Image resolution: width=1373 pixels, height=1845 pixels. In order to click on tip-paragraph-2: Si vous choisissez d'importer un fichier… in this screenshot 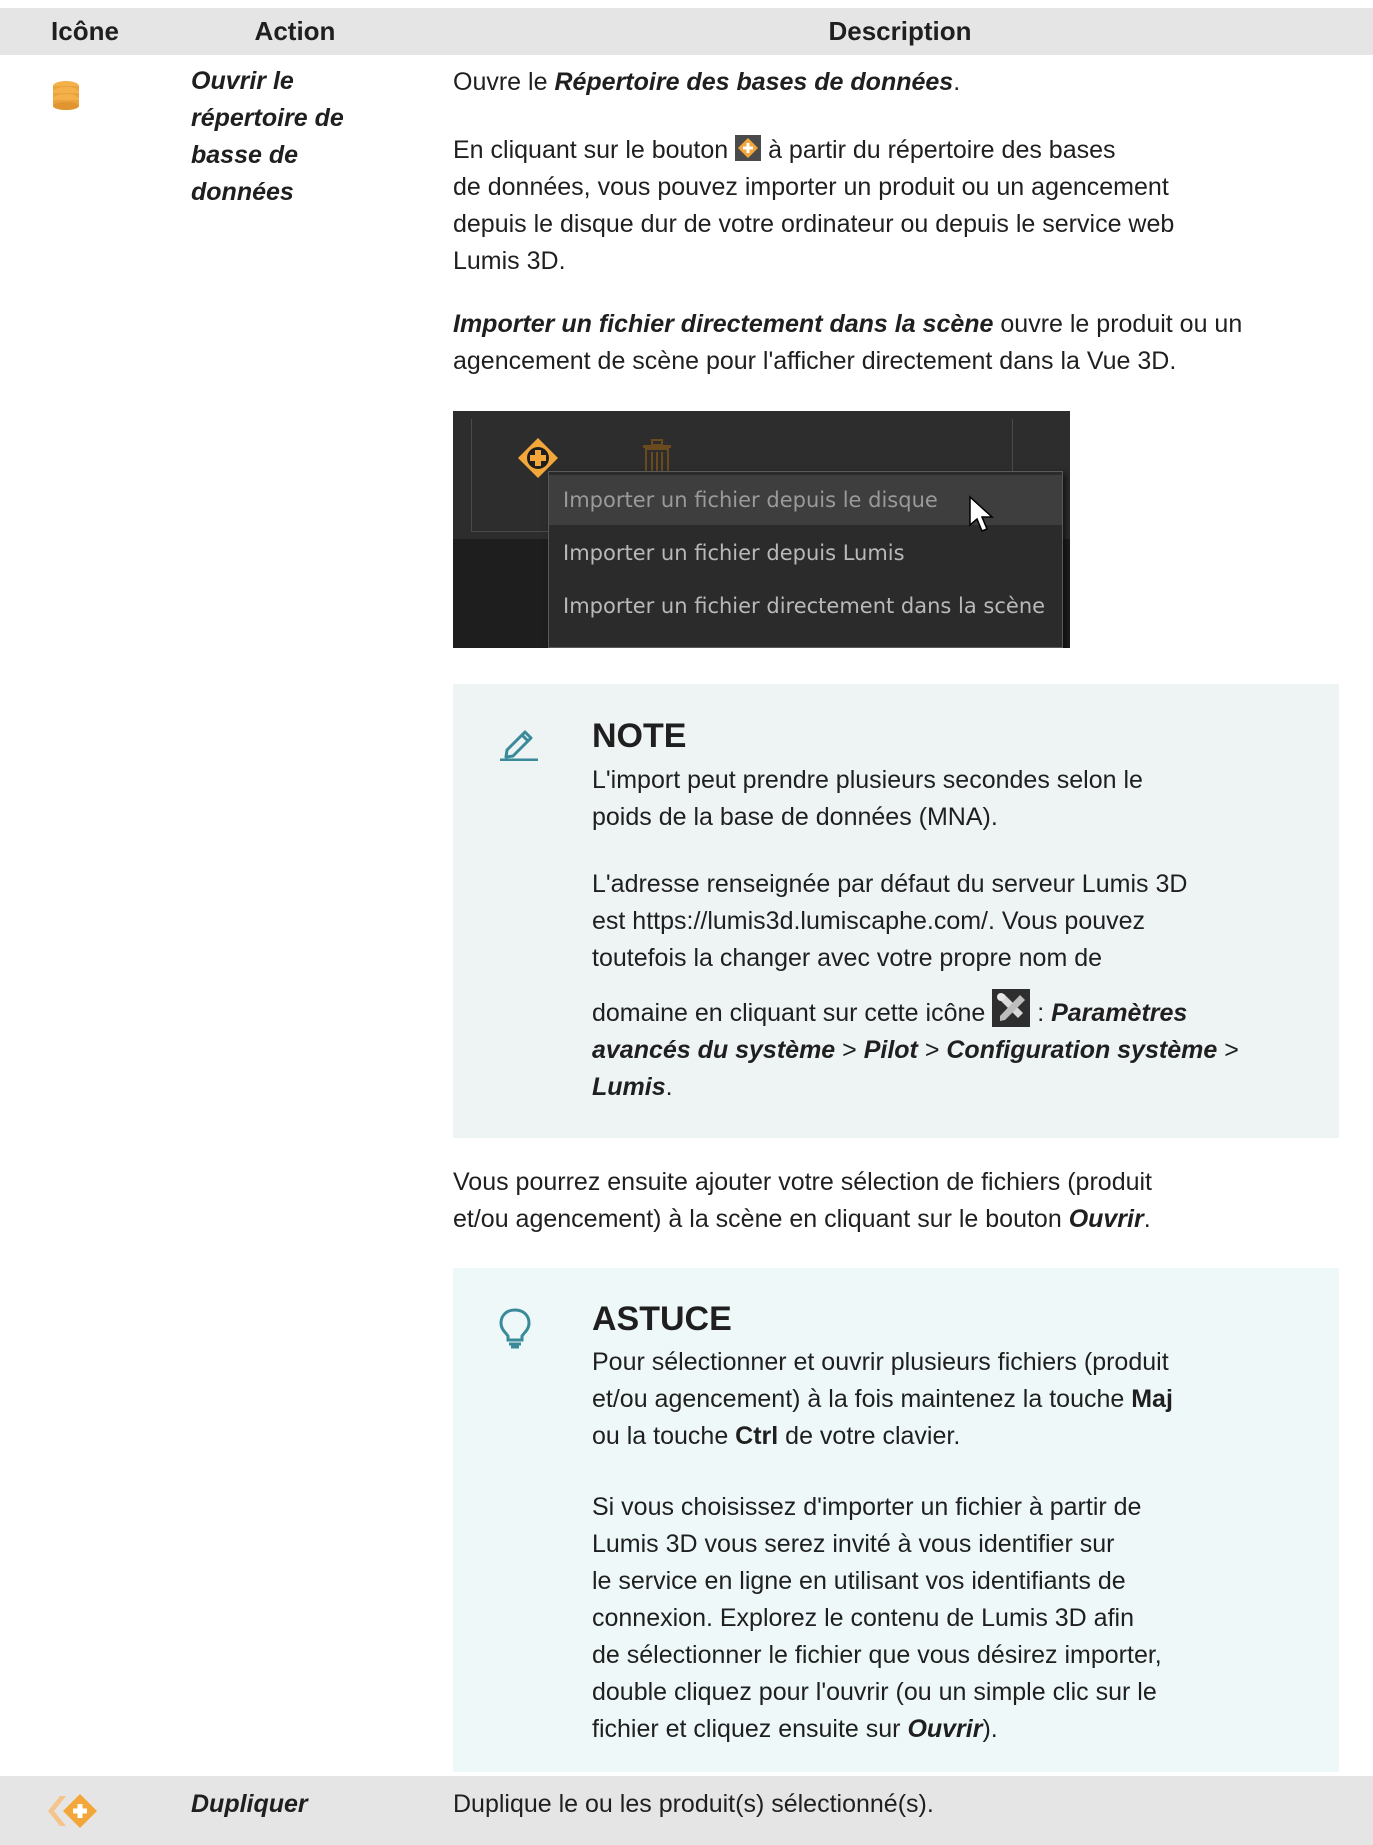, I will do `click(877, 1618)`.